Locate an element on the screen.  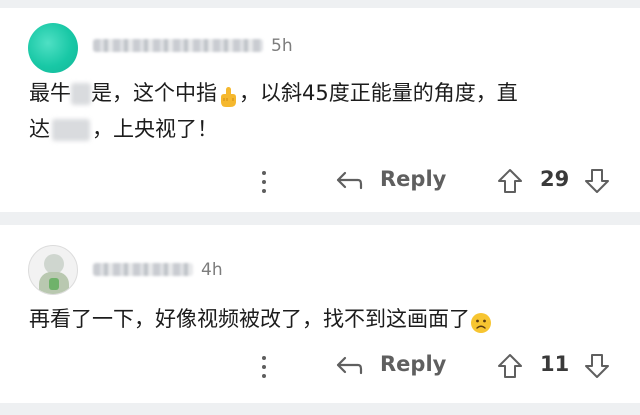
comment-text-line1: 再看了一下，好像视频被改了，找不到这画面了 is located at coordinates (260, 319).